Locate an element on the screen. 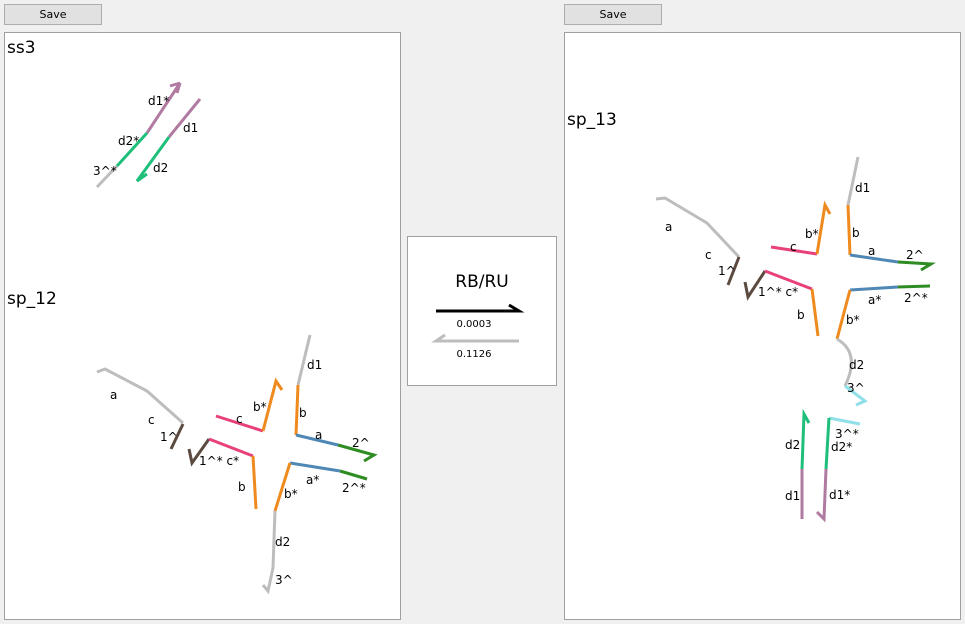 This screenshot has height=624, width=965. sp13-label-1s-cs: 1^* c* is located at coordinates (778, 292).